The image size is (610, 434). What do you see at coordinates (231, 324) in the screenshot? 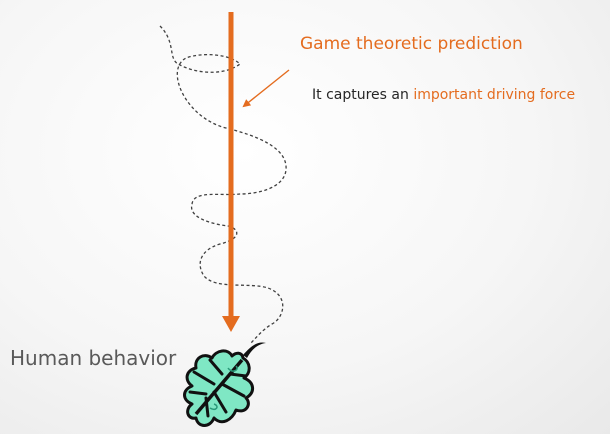
I see `prediction-arrow-head` at bounding box center [231, 324].